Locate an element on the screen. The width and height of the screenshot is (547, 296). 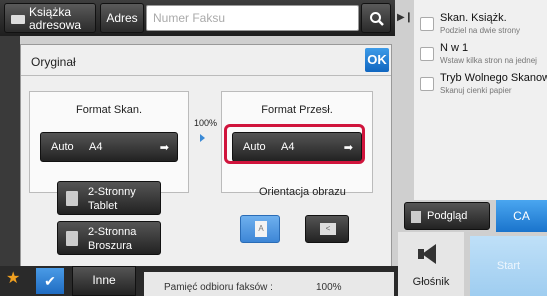
item-subtitle: Wstaw kilka stron na jednej is located at coordinates (488, 60).